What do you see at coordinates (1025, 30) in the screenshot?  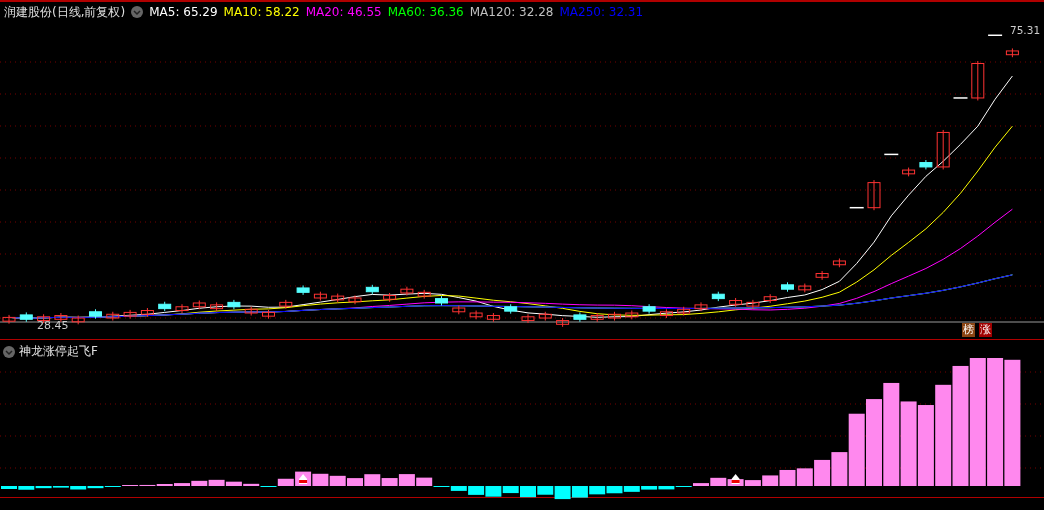 I see `high-price-label: 75.31` at bounding box center [1025, 30].